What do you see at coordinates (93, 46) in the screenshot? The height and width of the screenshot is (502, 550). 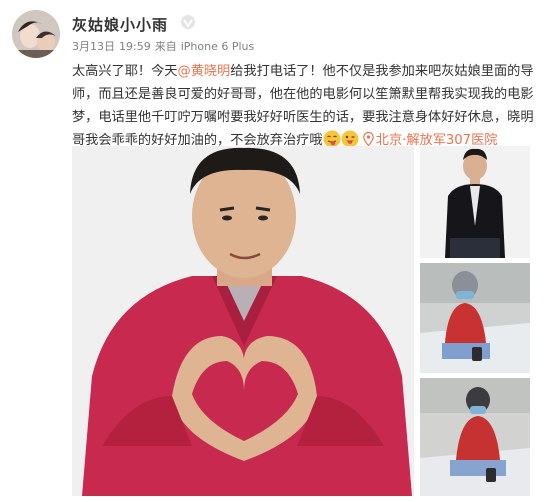 I see `post-date: 3月13日` at bounding box center [93, 46].